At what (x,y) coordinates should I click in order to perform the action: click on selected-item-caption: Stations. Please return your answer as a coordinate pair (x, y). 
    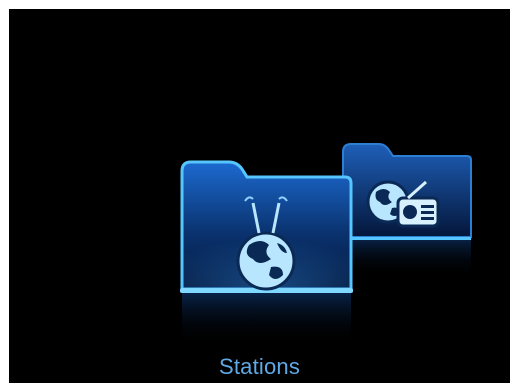
    Looking at the image, I should click on (259, 366).